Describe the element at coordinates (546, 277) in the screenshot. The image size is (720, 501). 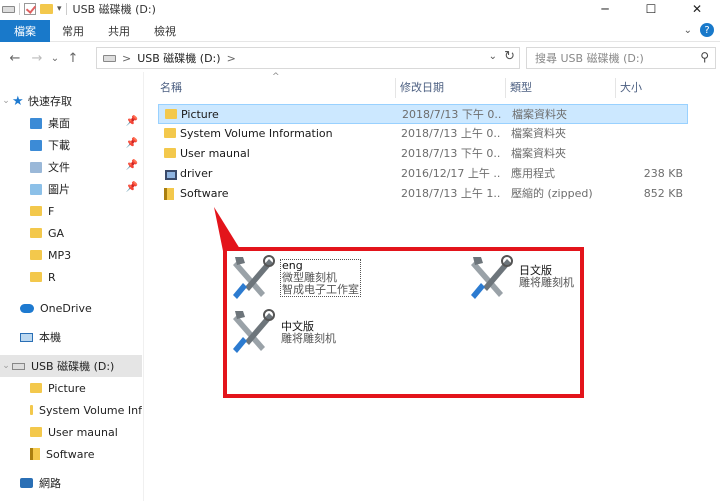
I see `tool-label-japanese: 日文版 雕将雕刻机` at that location.